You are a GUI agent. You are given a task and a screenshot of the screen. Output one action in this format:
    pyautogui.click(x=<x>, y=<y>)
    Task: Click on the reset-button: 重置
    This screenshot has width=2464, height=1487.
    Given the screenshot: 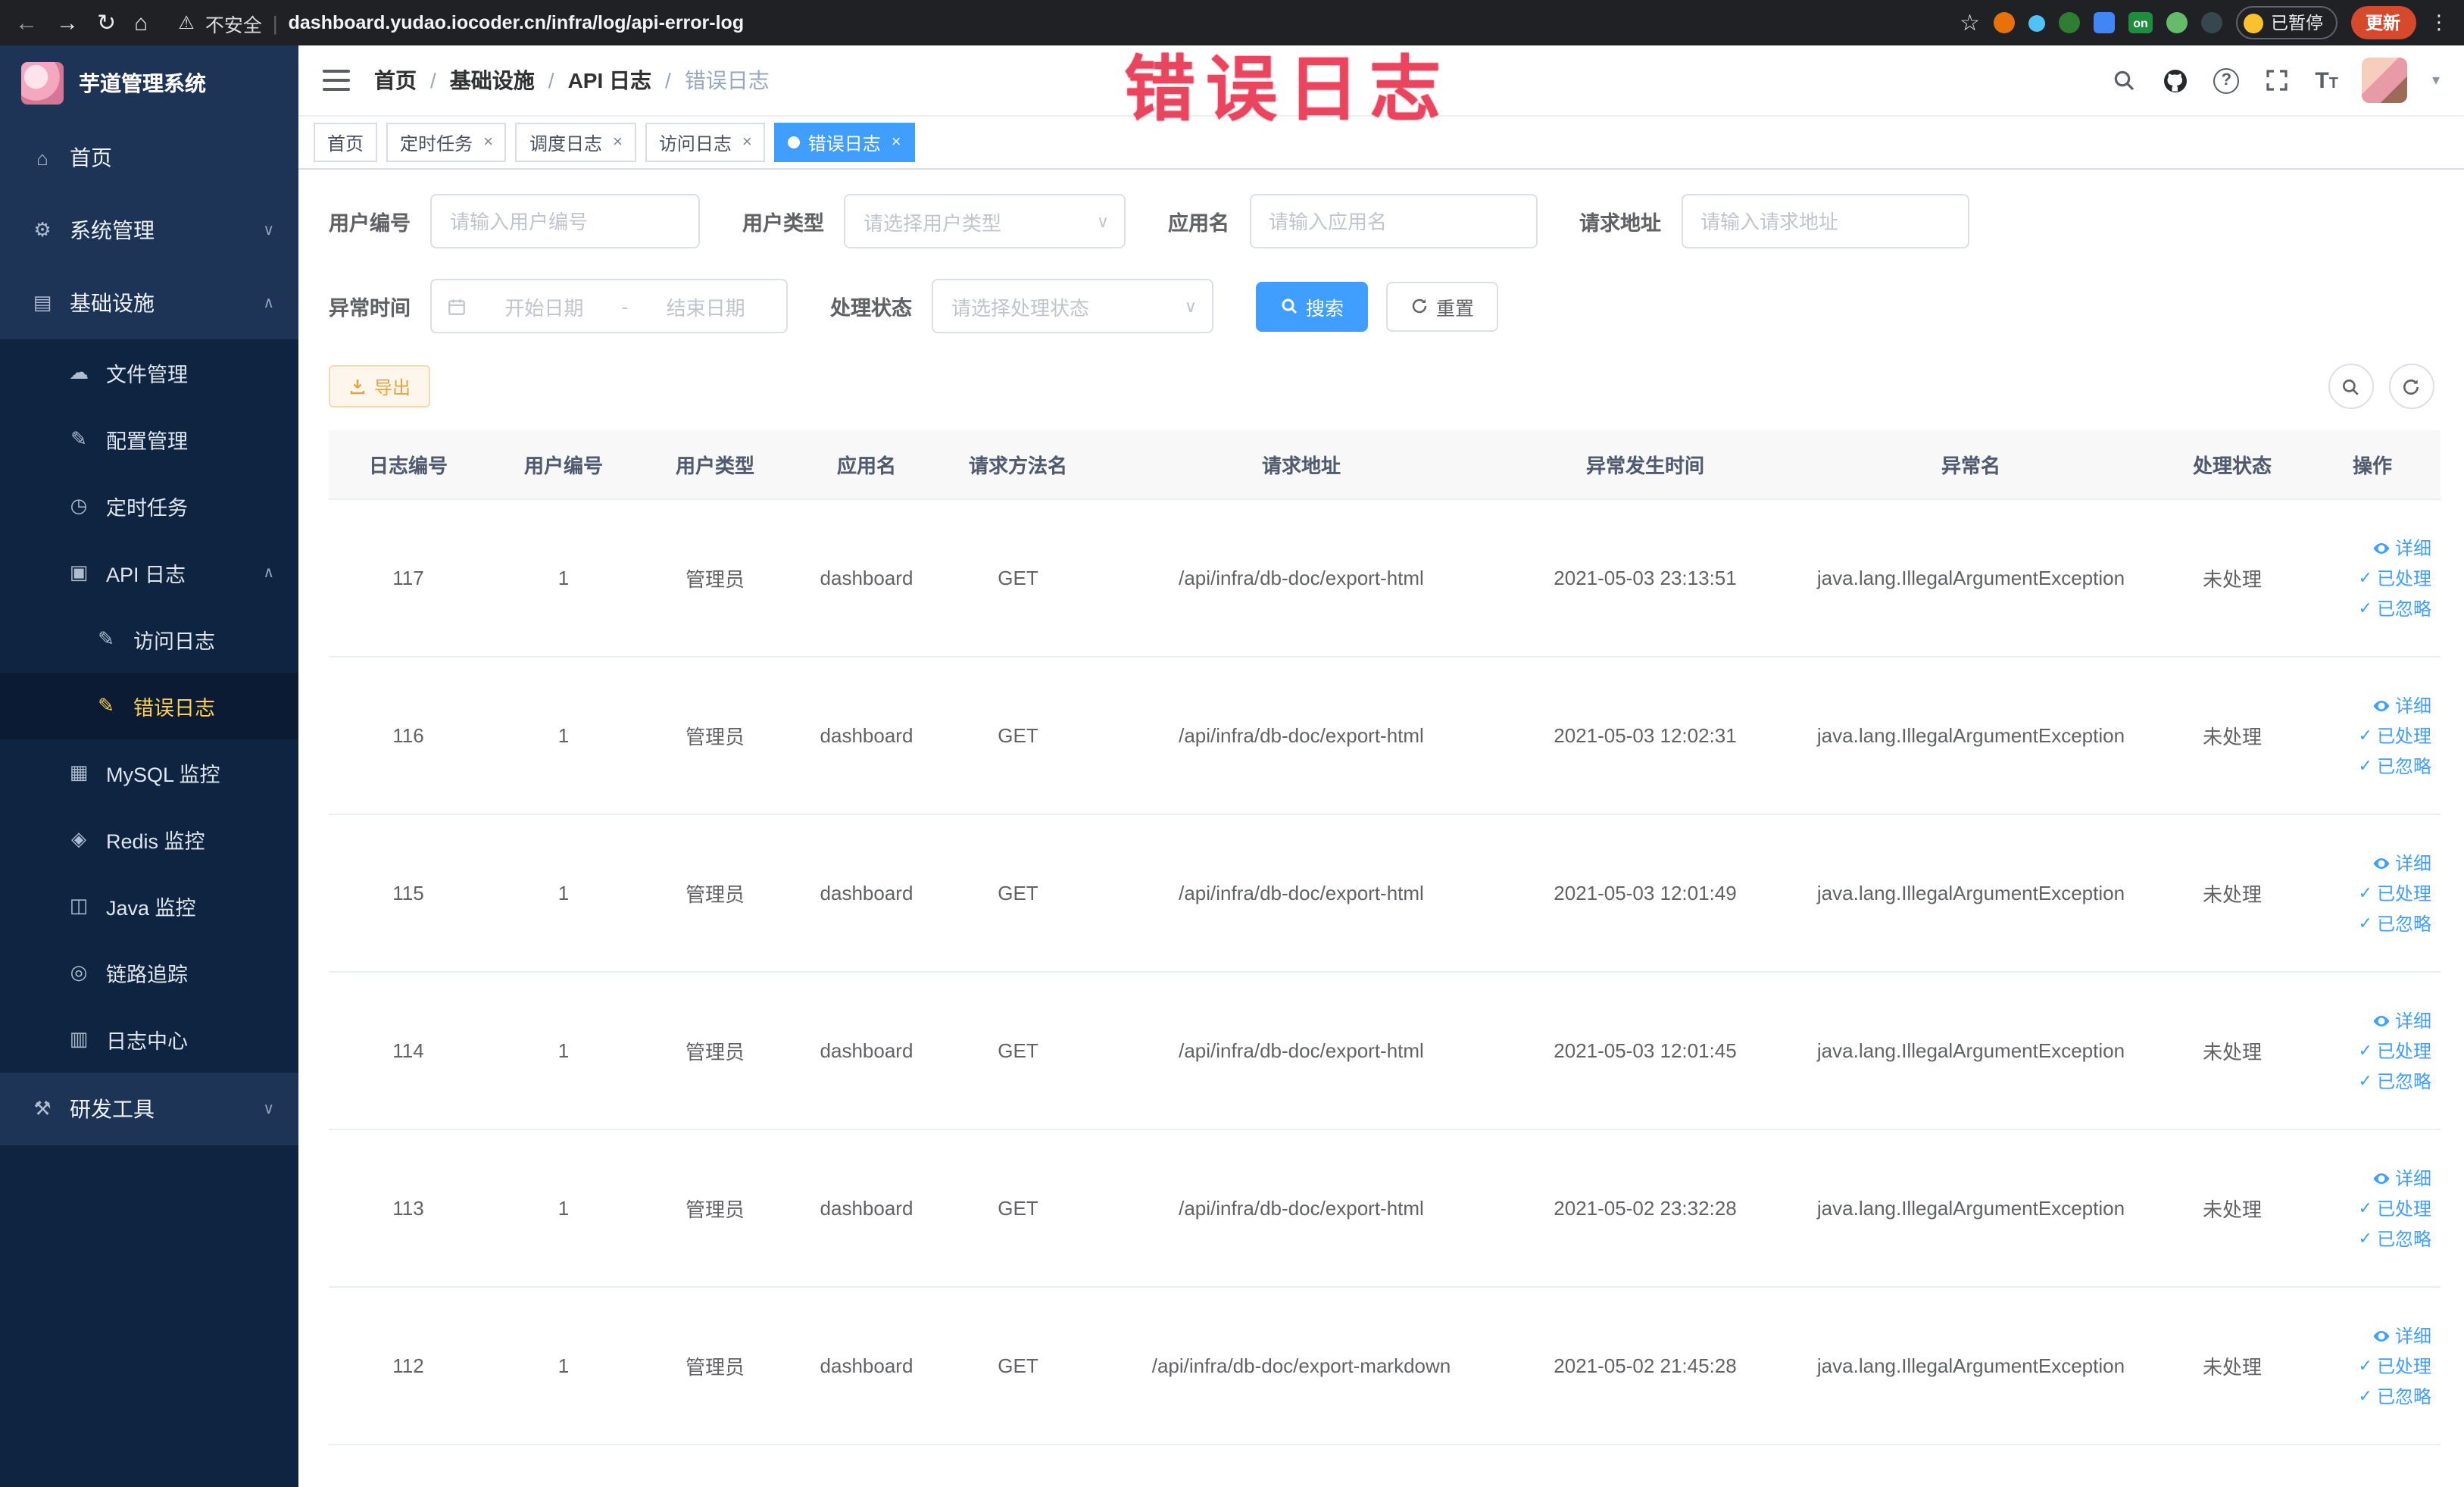 What is the action you would take?
    pyautogui.click(x=1442, y=306)
    